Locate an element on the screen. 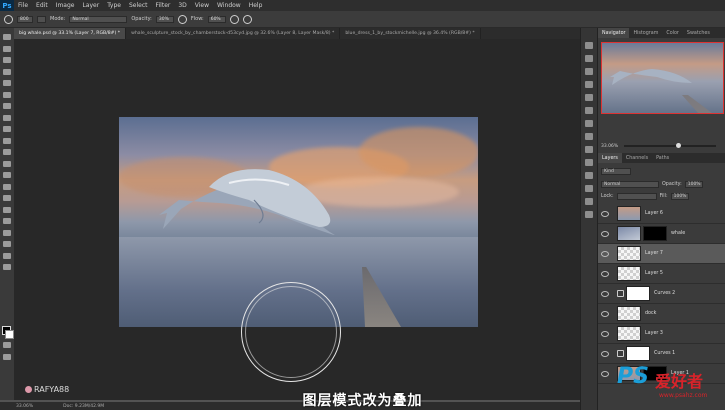 The width and height of the screenshot is (725, 410). layer-row: Layer 6 is located at coordinates (661, 214).